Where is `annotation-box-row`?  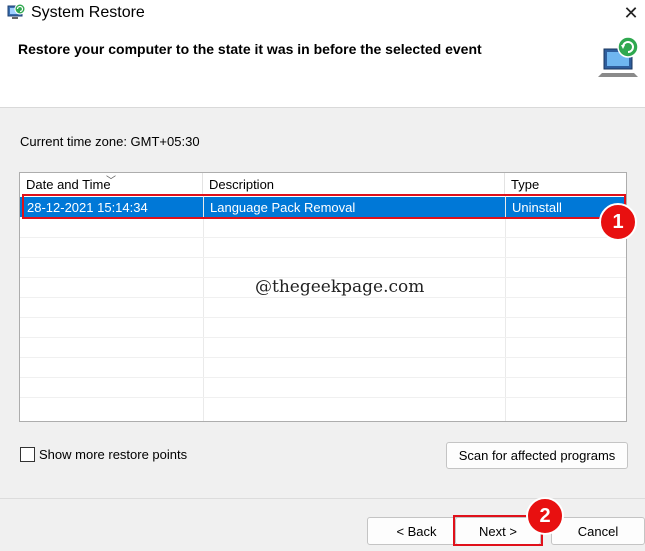
annotation-box-row is located at coordinates (324, 206).